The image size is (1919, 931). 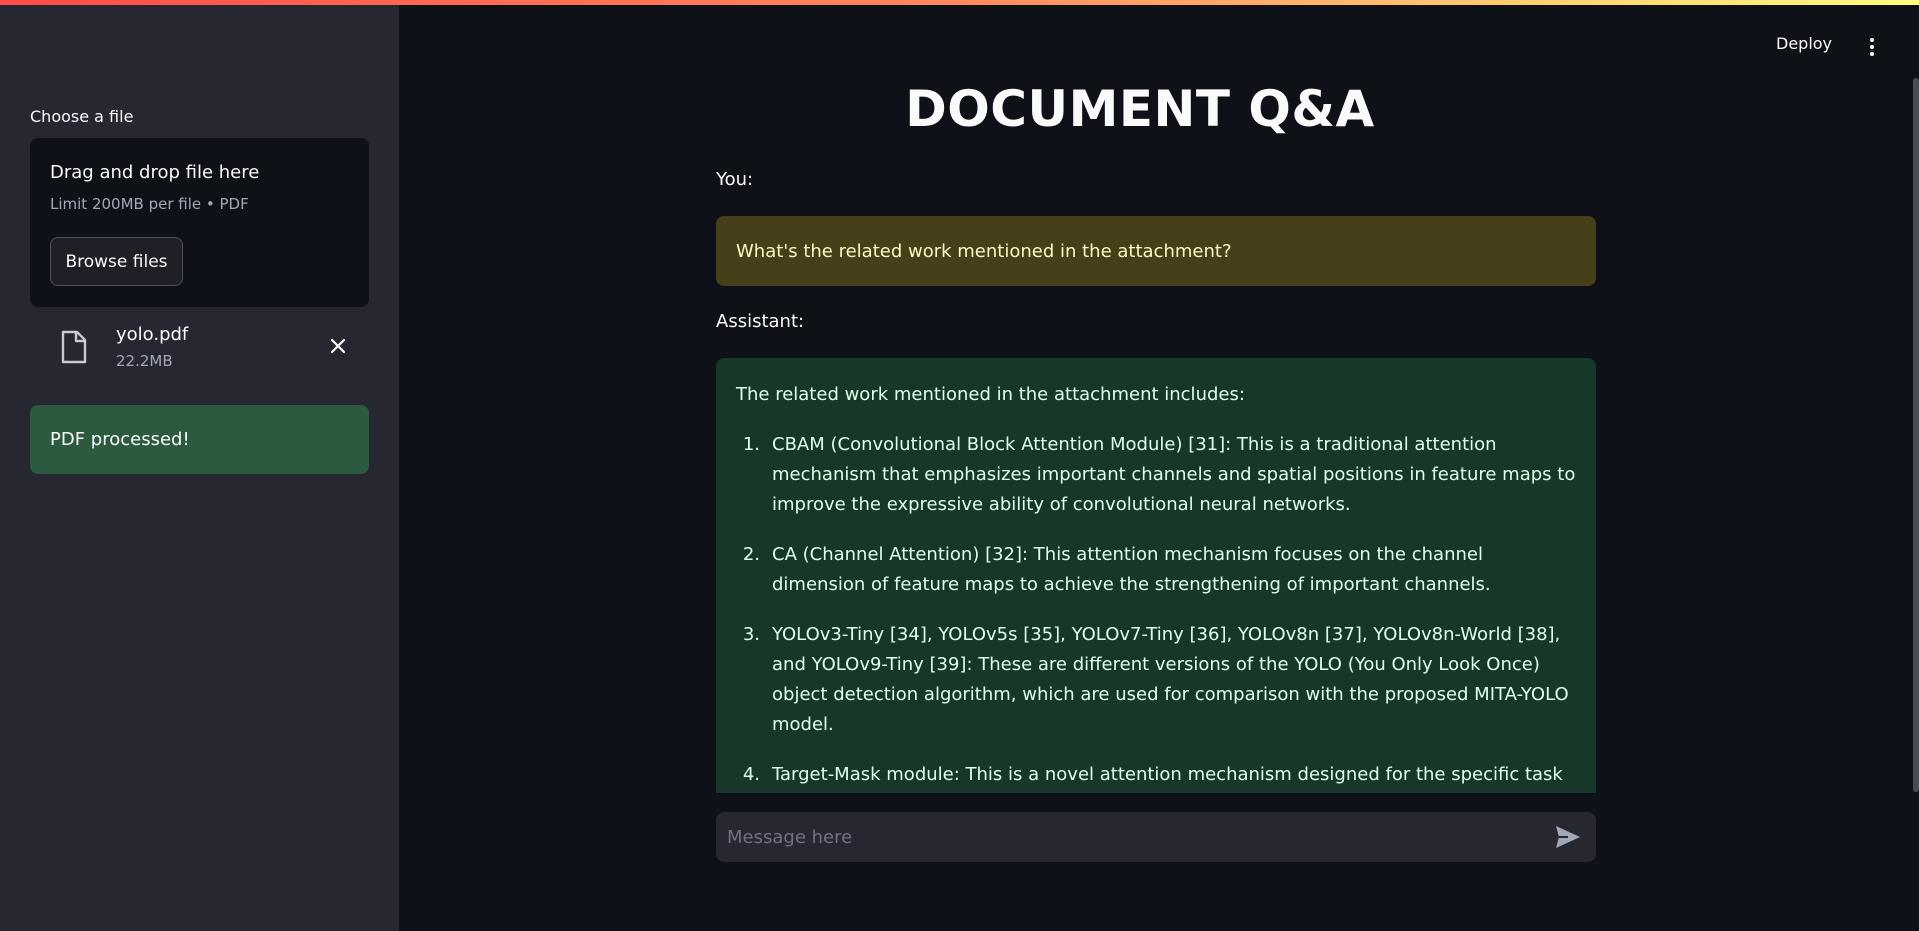 What do you see at coordinates (1140, 109) in the screenshot?
I see `page-title: DOCUMENT Q&A` at bounding box center [1140, 109].